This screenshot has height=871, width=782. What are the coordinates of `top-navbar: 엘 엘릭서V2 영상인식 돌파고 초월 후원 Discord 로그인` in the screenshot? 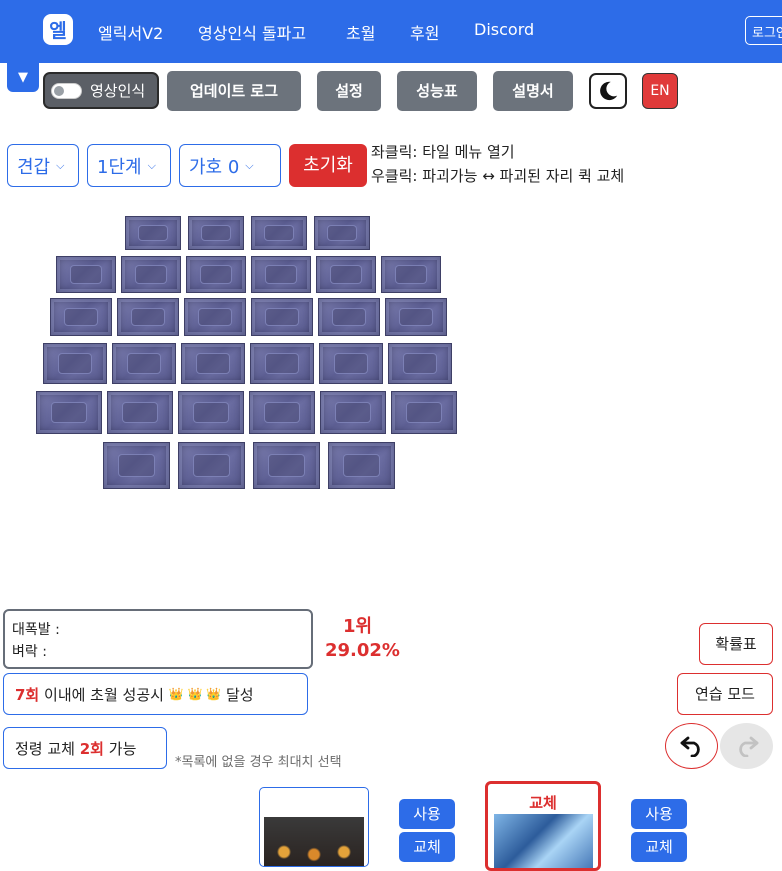 It's located at (391, 31).